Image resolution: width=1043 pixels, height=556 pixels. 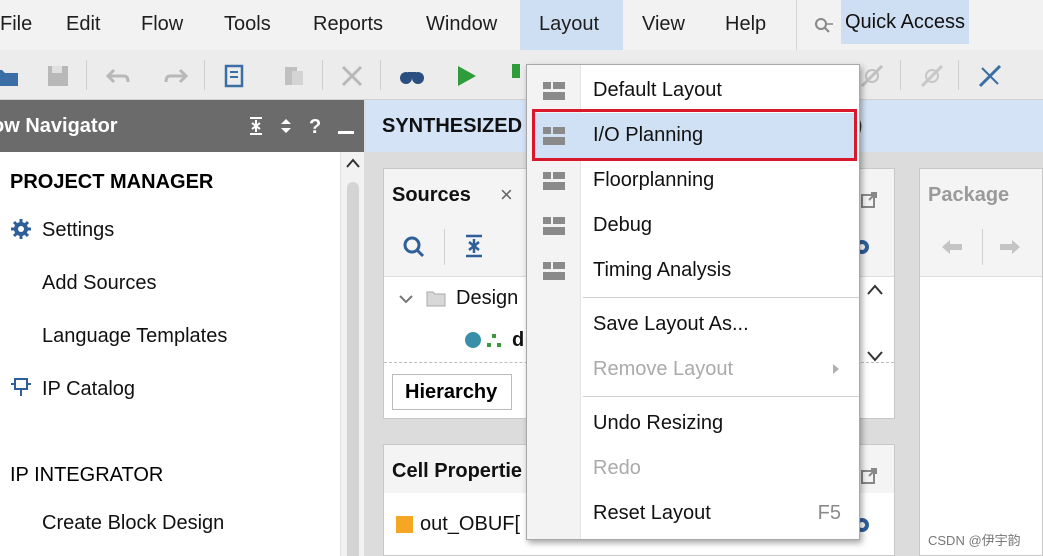 What do you see at coordinates (21, 229) in the screenshot?
I see `gear-icon` at bounding box center [21, 229].